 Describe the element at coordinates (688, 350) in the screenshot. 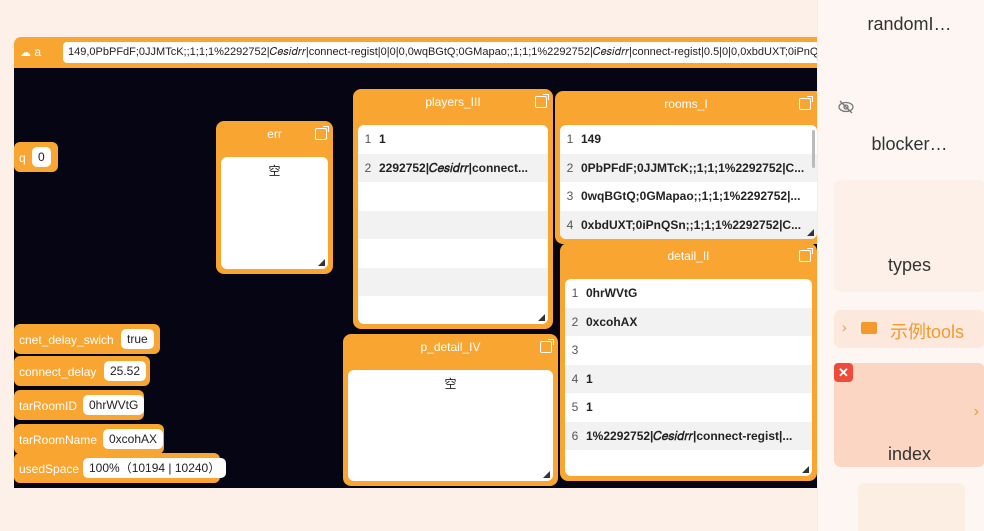

I see `list-item: 3` at that location.